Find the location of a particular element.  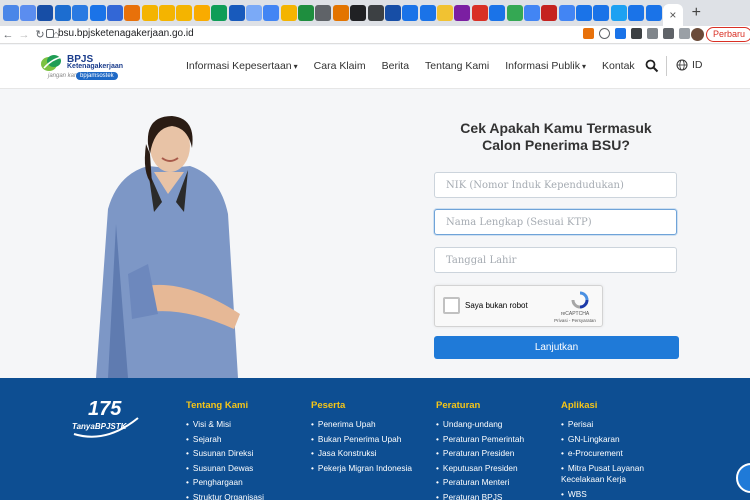

footer-link: Peraturan Pemerintah is located at coordinates (480, 439).